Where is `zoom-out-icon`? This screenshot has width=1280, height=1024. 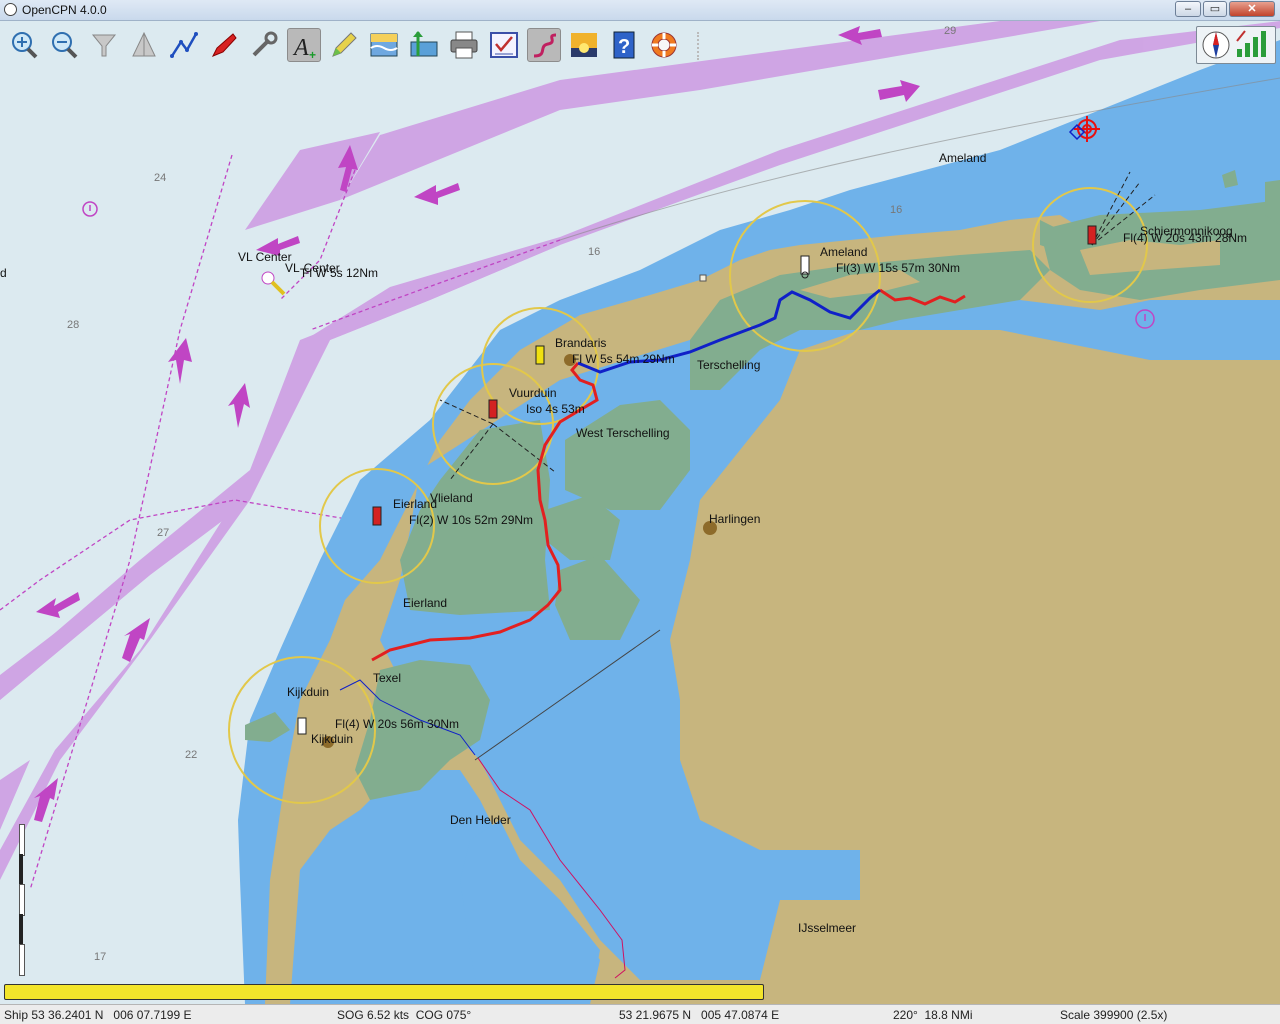 zoom-out-icon is located at coordinates (65, 45).